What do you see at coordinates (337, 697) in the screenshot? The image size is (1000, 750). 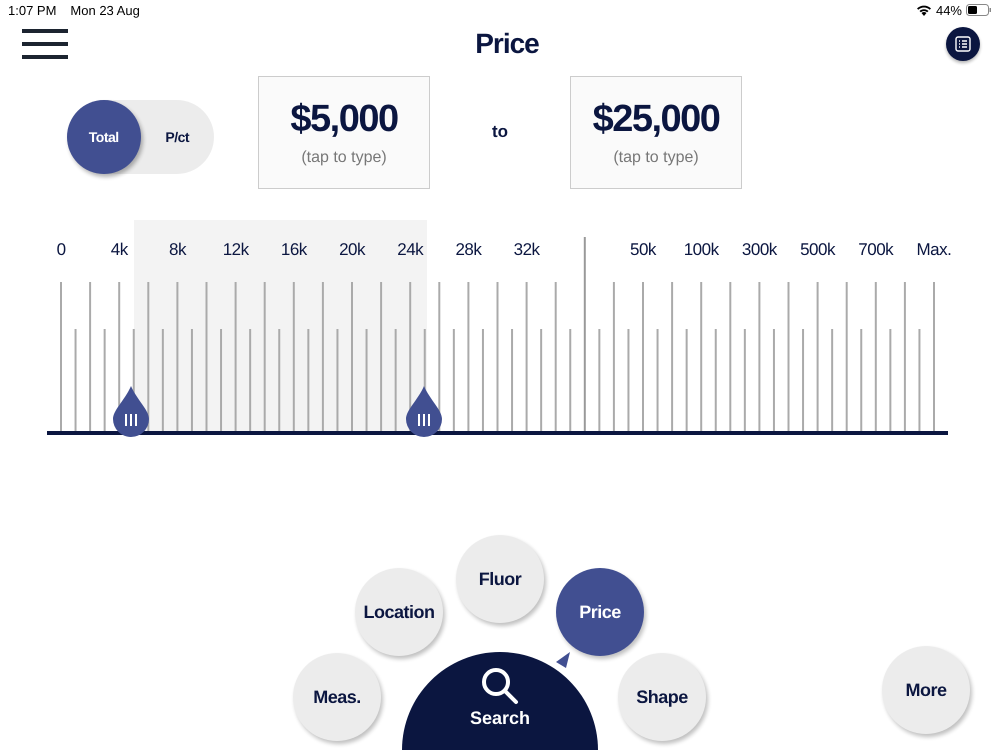 I see `filter-option: Meas.` at bounding box center [337, 697].